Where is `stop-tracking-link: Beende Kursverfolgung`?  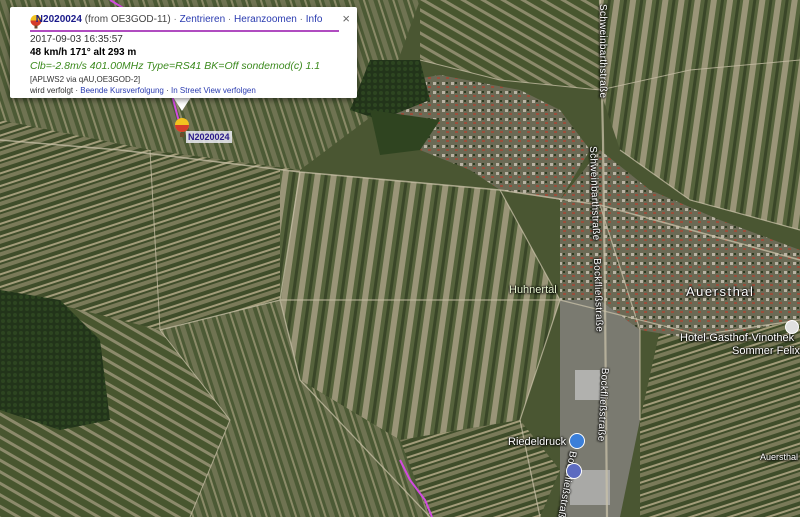 stop-tracking-link: Beende Kursverfolgung is located at coordinates (122, 90).